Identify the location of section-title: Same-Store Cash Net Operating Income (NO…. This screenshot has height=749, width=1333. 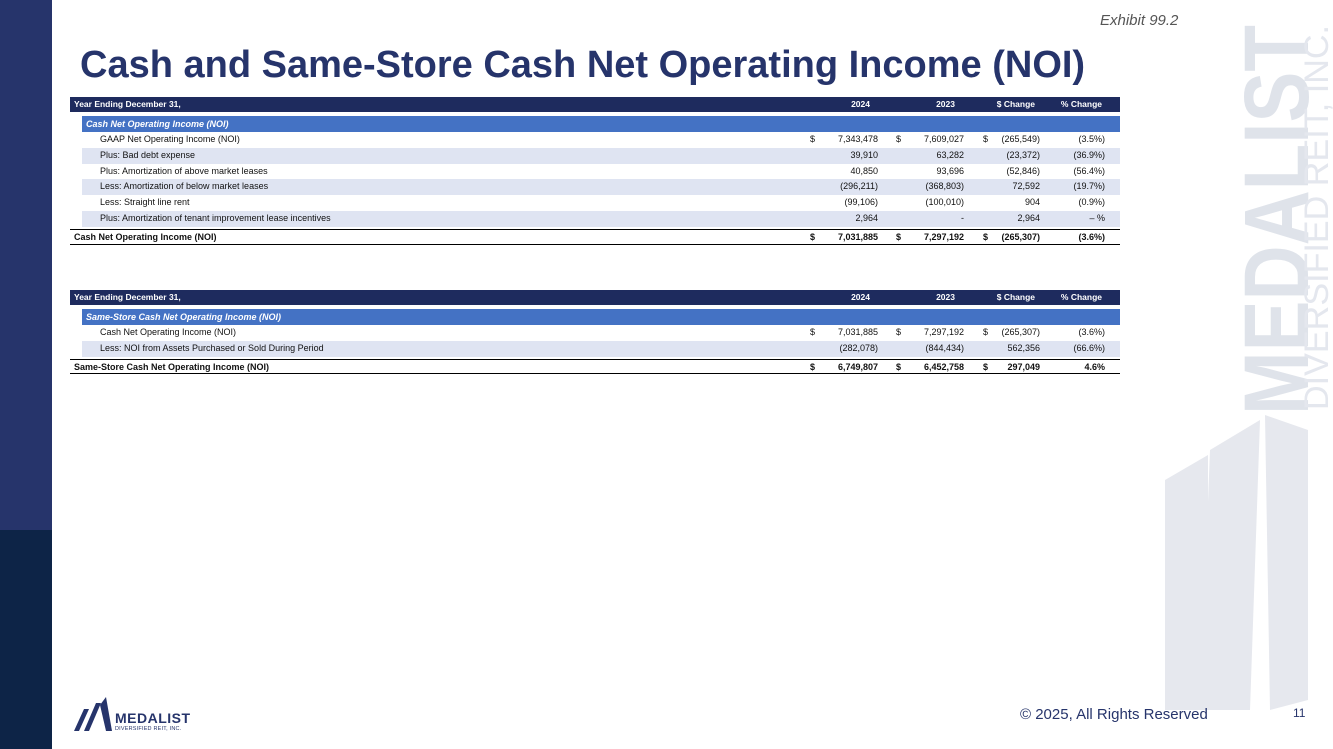
(184, 317).